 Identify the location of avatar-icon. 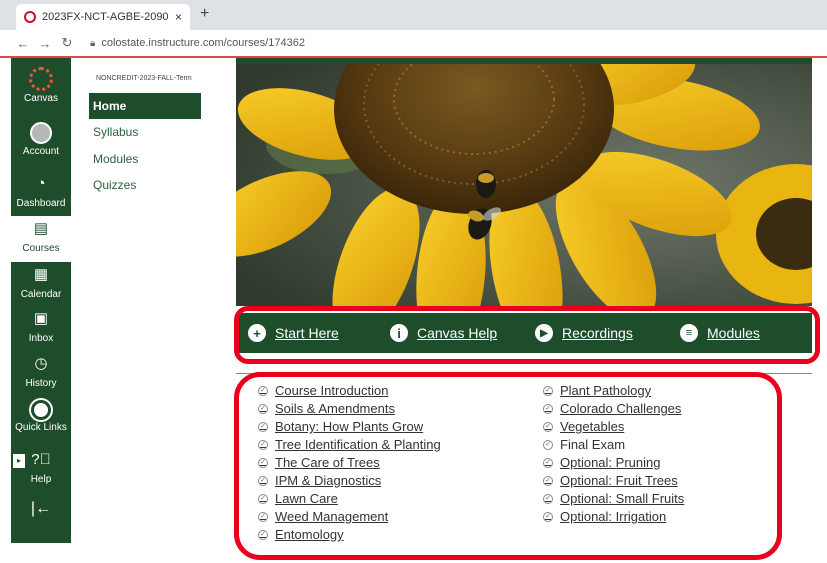
(41, 133).